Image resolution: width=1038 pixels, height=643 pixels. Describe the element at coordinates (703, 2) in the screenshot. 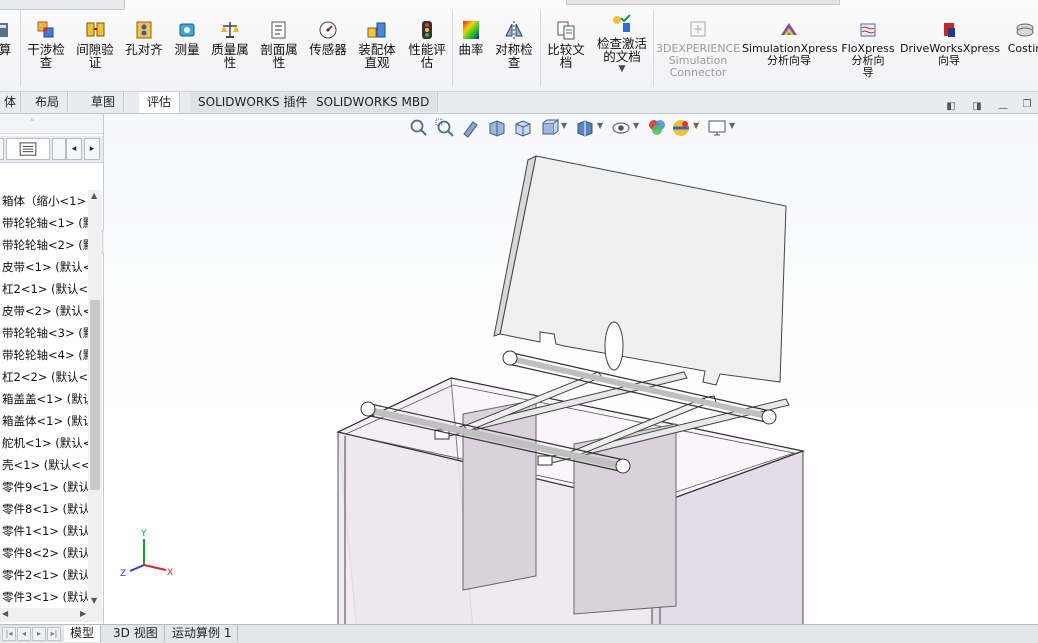

I see `title-bar-fragment` at that location.